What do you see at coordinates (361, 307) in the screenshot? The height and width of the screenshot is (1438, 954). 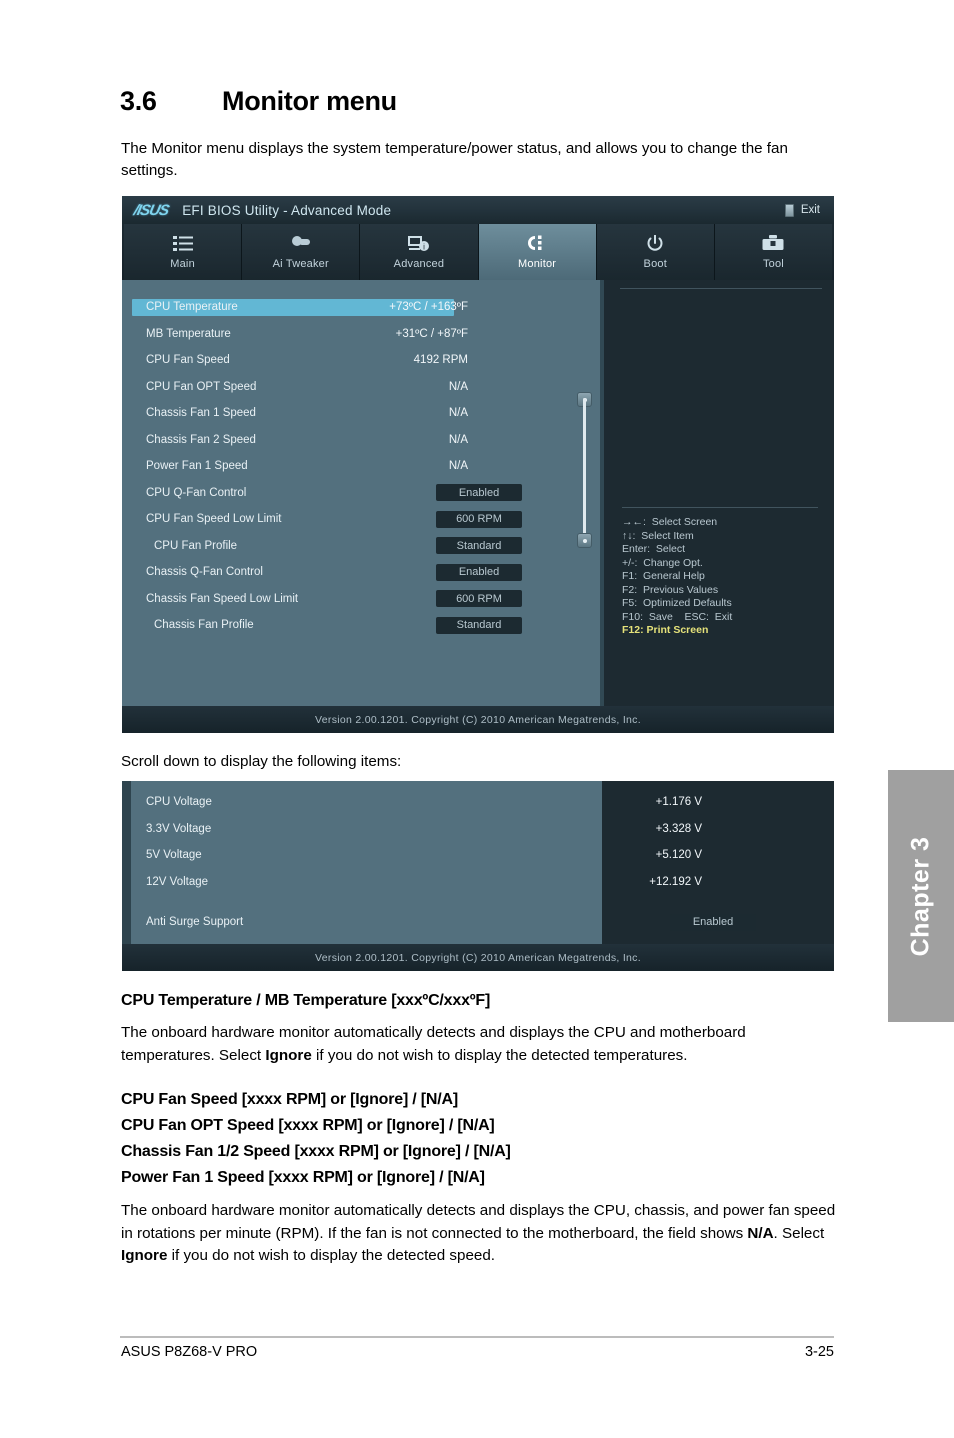 I see `bios-setting-row: CPU Temperature +73ºC / +163ºF` at bounding box center [361, 307].